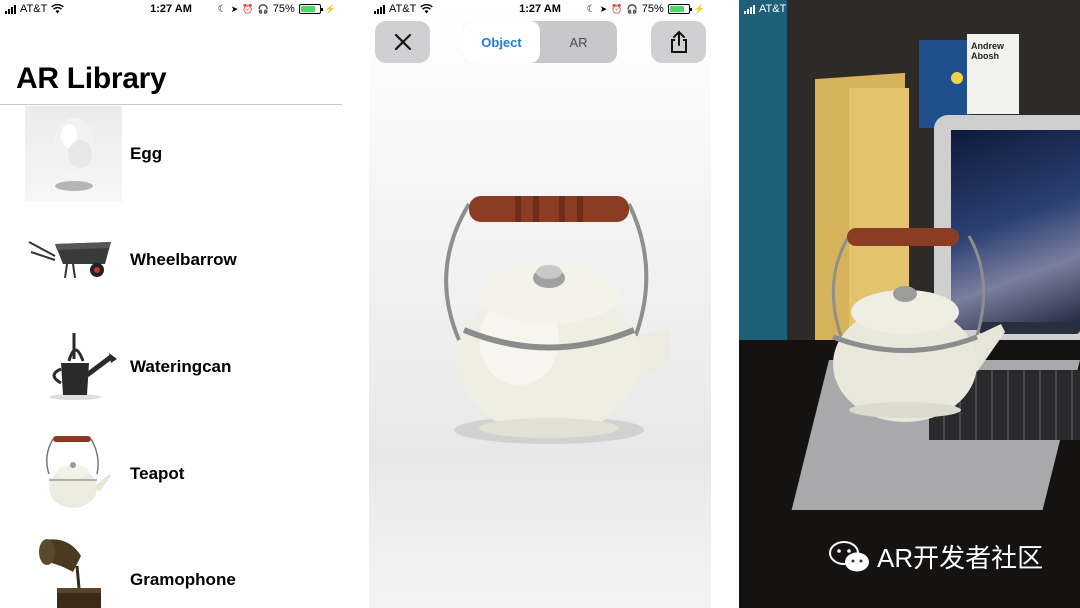 The image size is (1080, 608). What do you see at coordinates (73, 570) in the screenshot?
I see `gramophone-thumbnail` at bounding box center [73, 570].